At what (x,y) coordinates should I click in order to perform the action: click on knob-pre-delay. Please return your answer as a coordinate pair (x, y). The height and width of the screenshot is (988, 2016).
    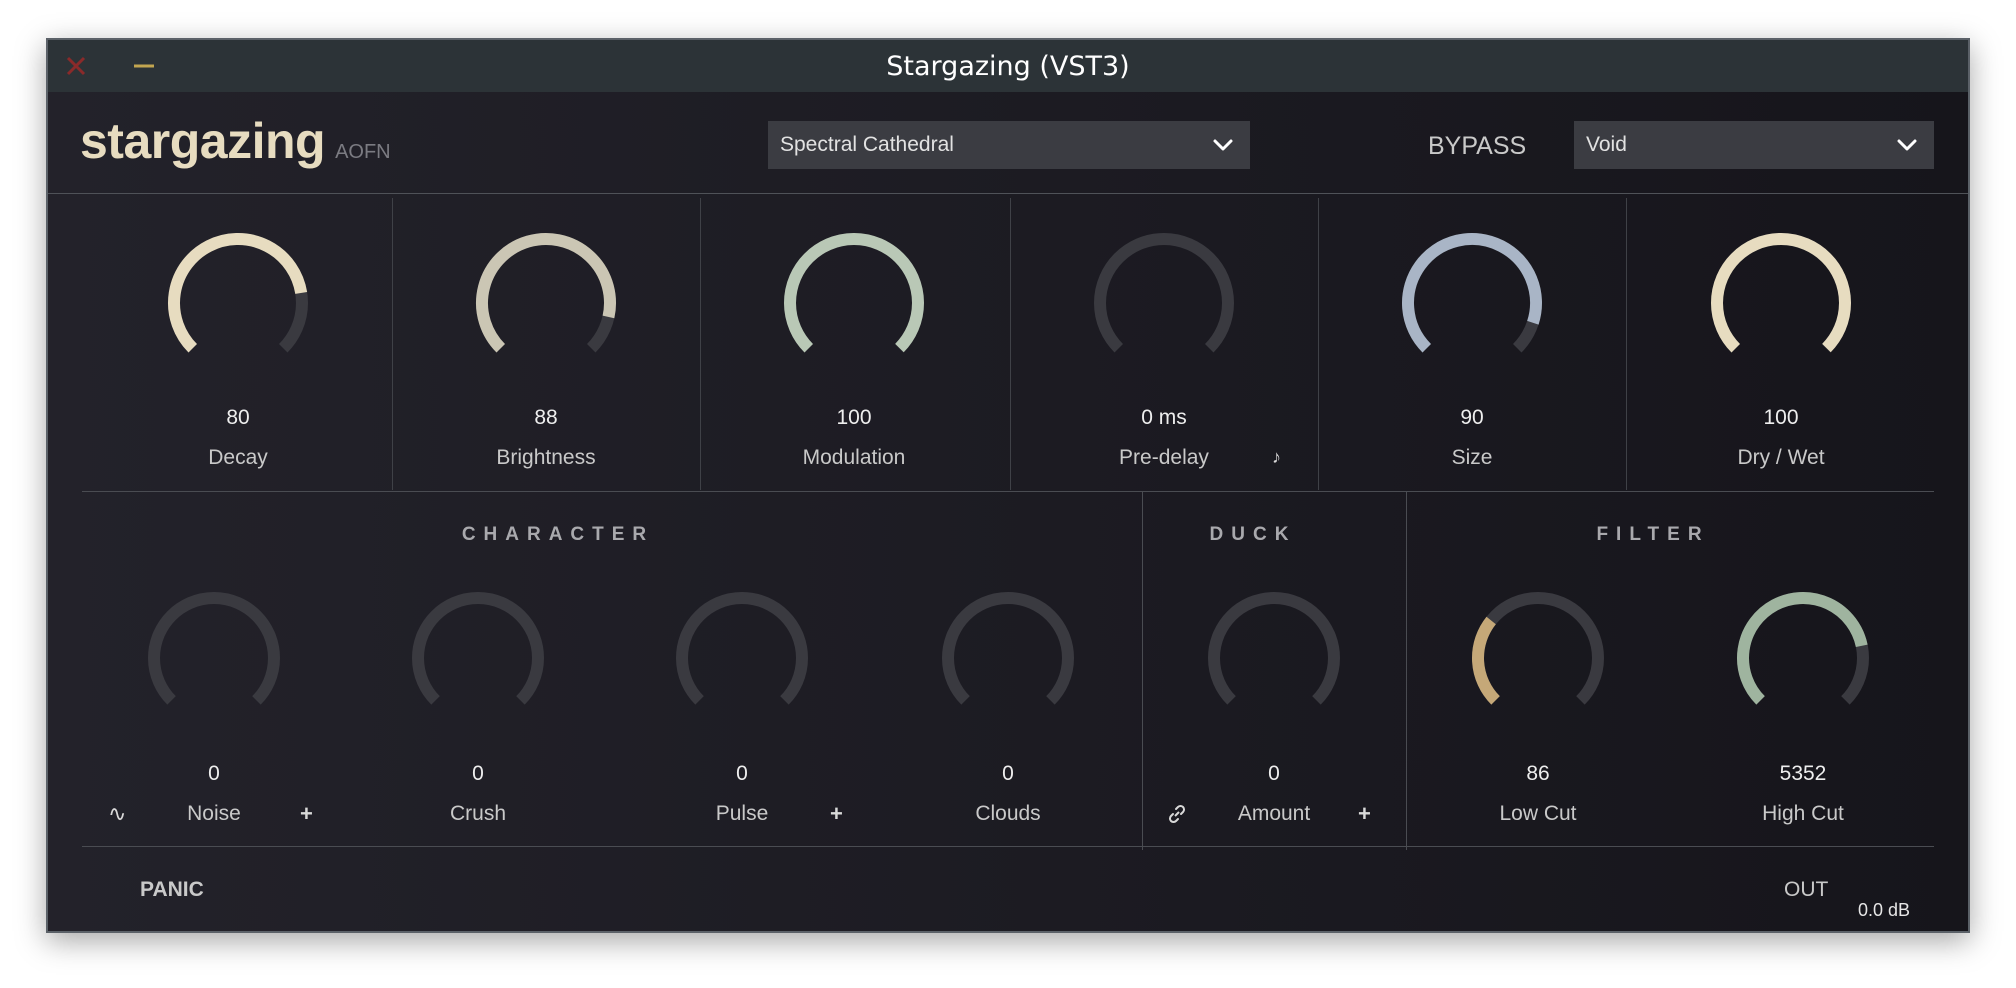
    Looking at the image, I should click on (1164, 303).